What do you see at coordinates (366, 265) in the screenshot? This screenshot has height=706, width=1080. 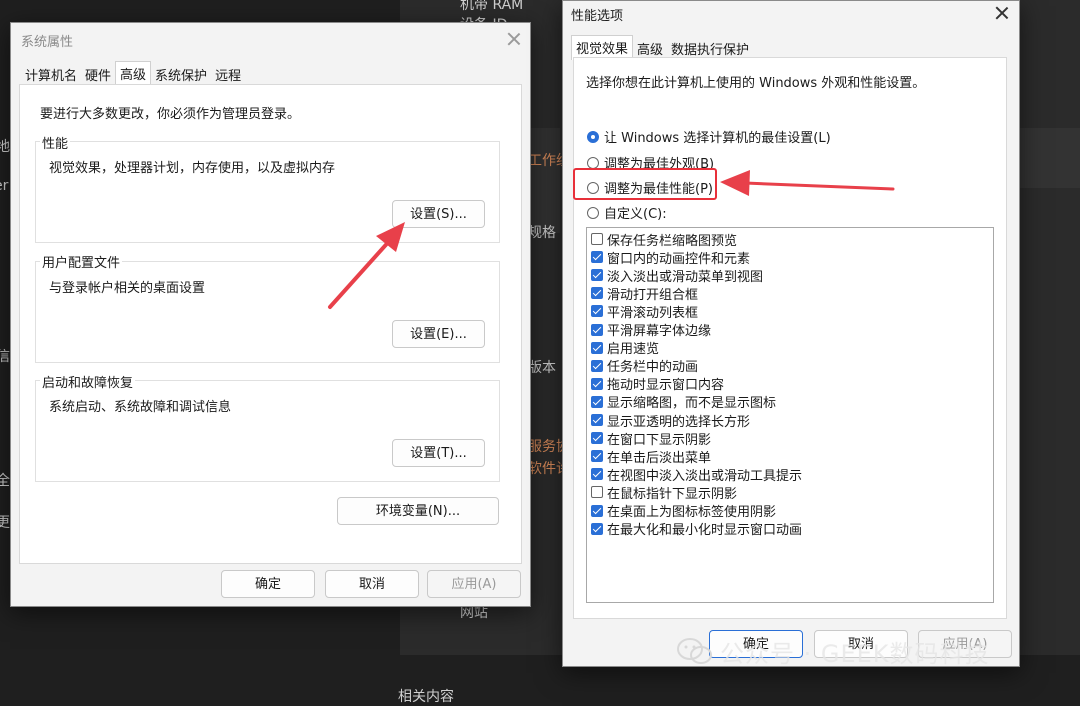 I see `arrow-to-performance-settings` at bounding box center [366, 265].